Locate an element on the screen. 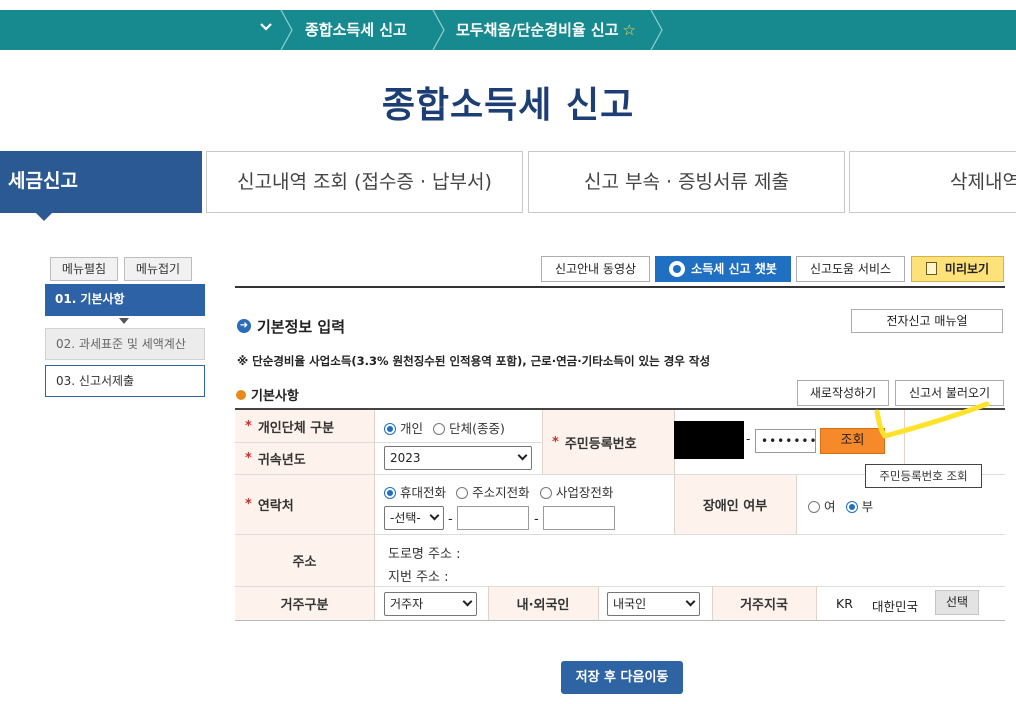  radio-label: 단체(종중) is located at coordinates (477, 428).